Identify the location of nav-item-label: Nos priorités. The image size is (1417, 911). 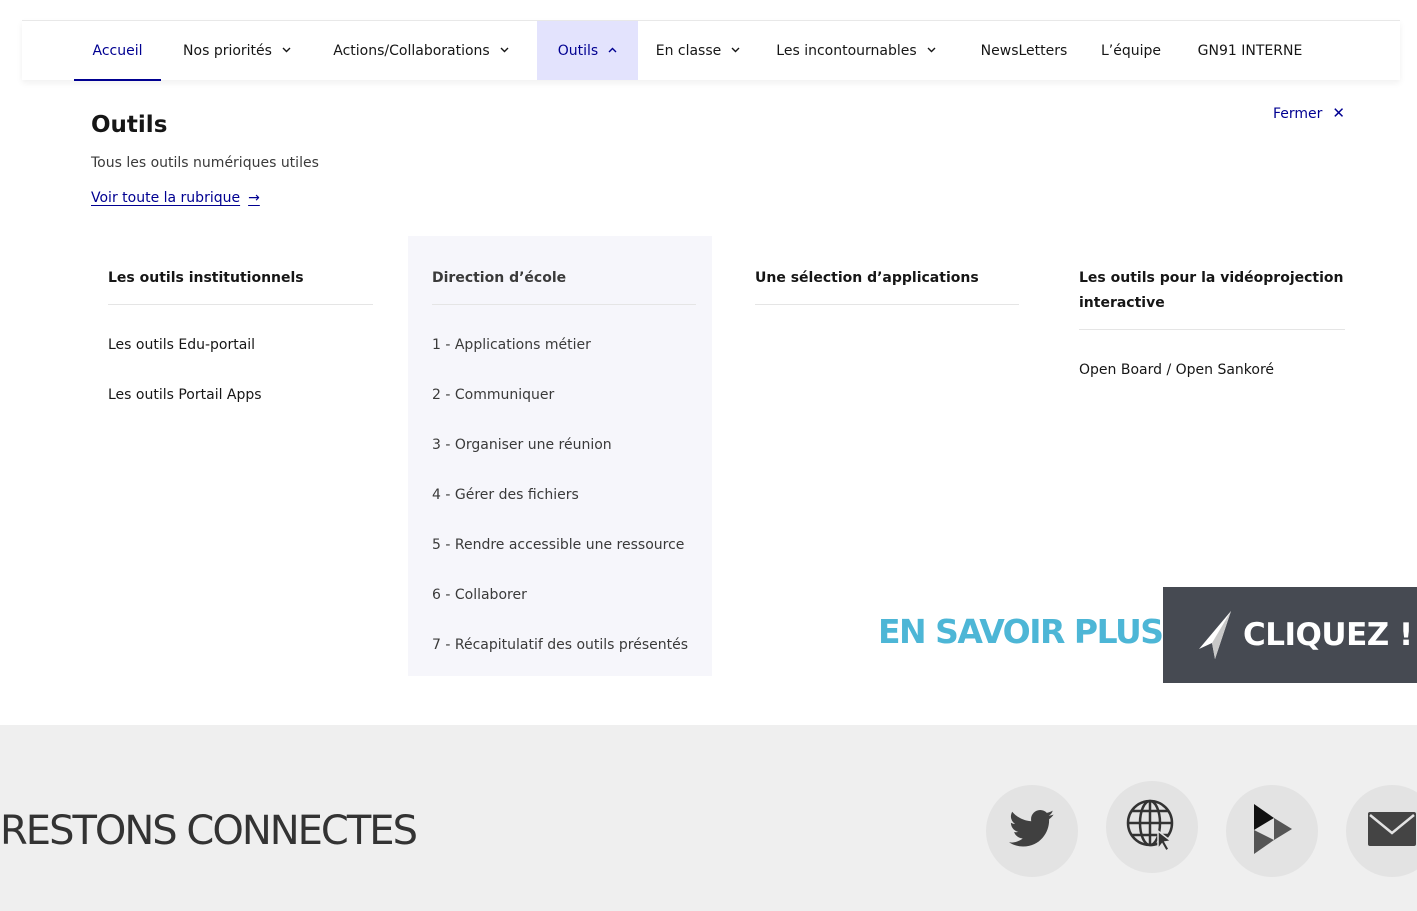
(227, 50).